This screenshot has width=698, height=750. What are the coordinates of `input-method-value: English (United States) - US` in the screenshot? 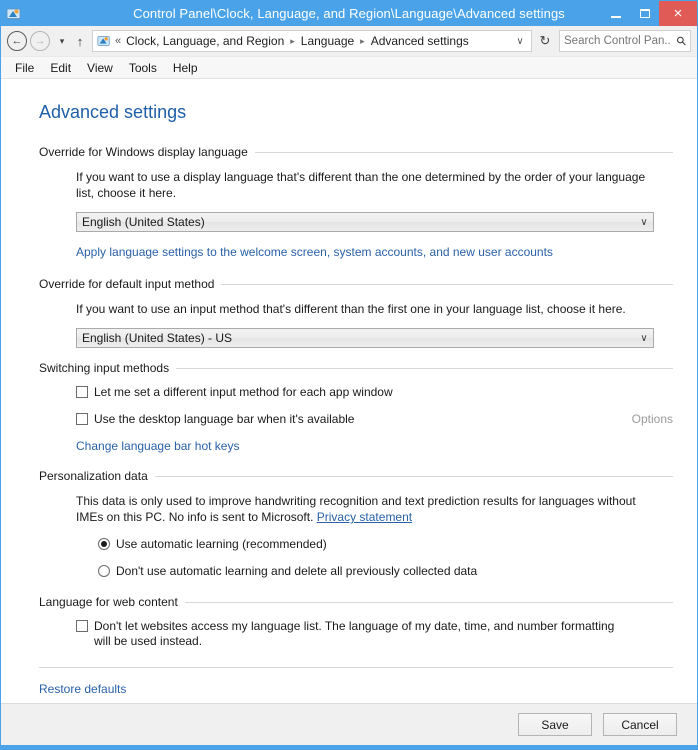 It's located at (157, 338).